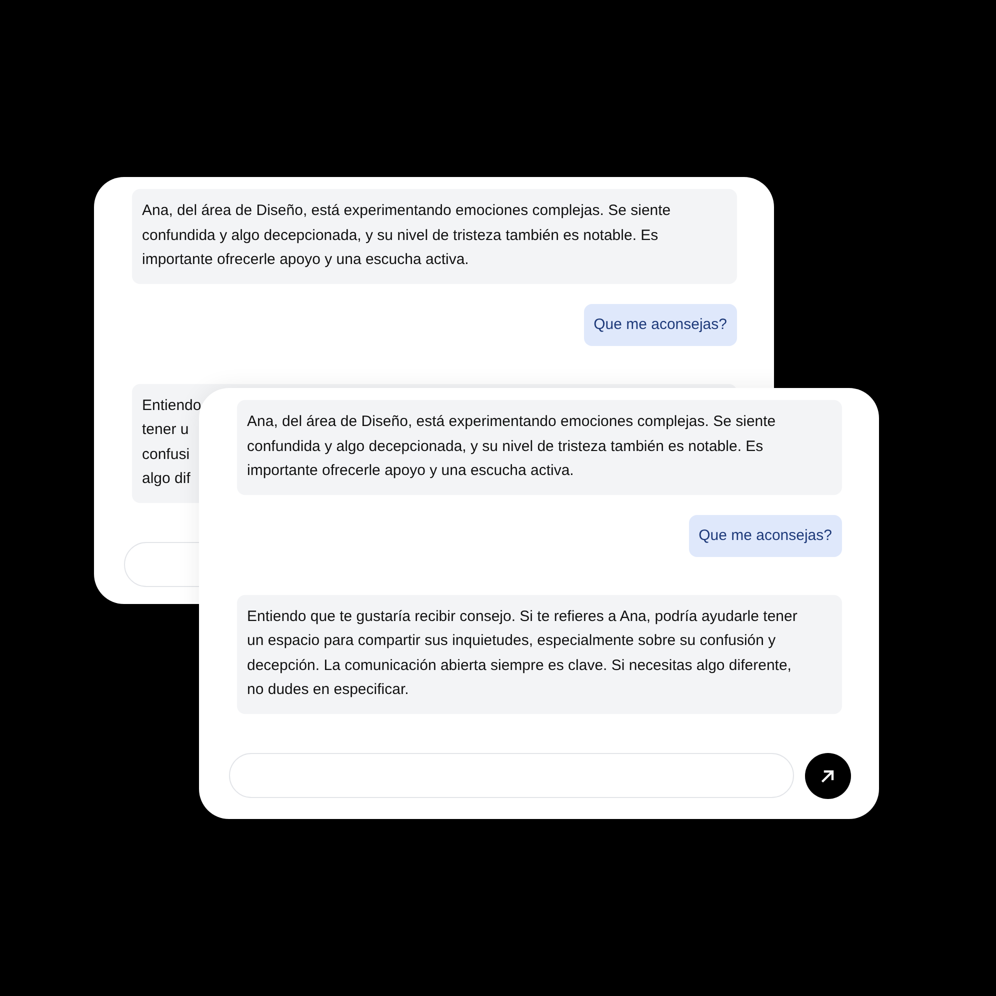 The width and height of the screenshot is (996, 996). What do you see at coordinates (165, 430) in the screenshot?
I see `assistant-message-line: tener u` at bounding box center [165, 430].